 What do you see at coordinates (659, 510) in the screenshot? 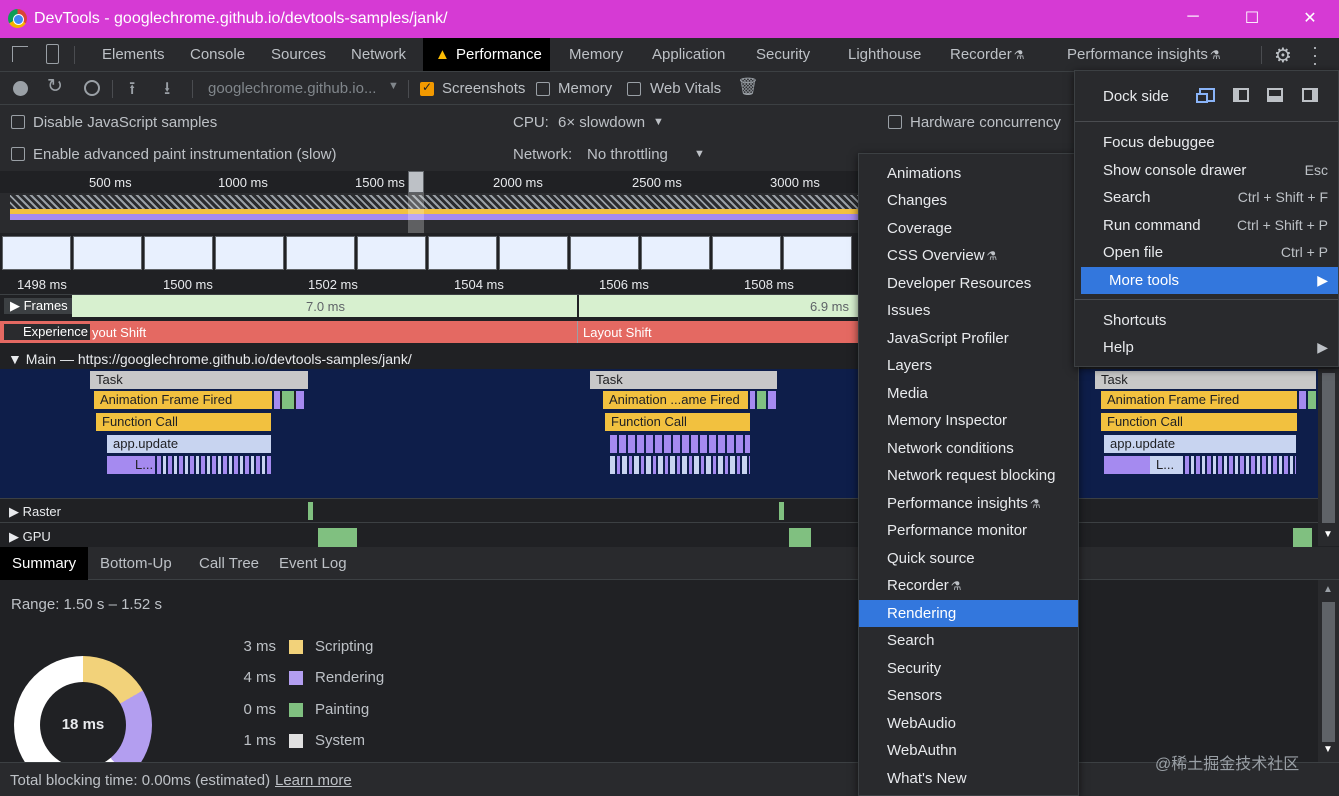
I see `raster-track: ▶ Raster` at bounding box center [659, 510].